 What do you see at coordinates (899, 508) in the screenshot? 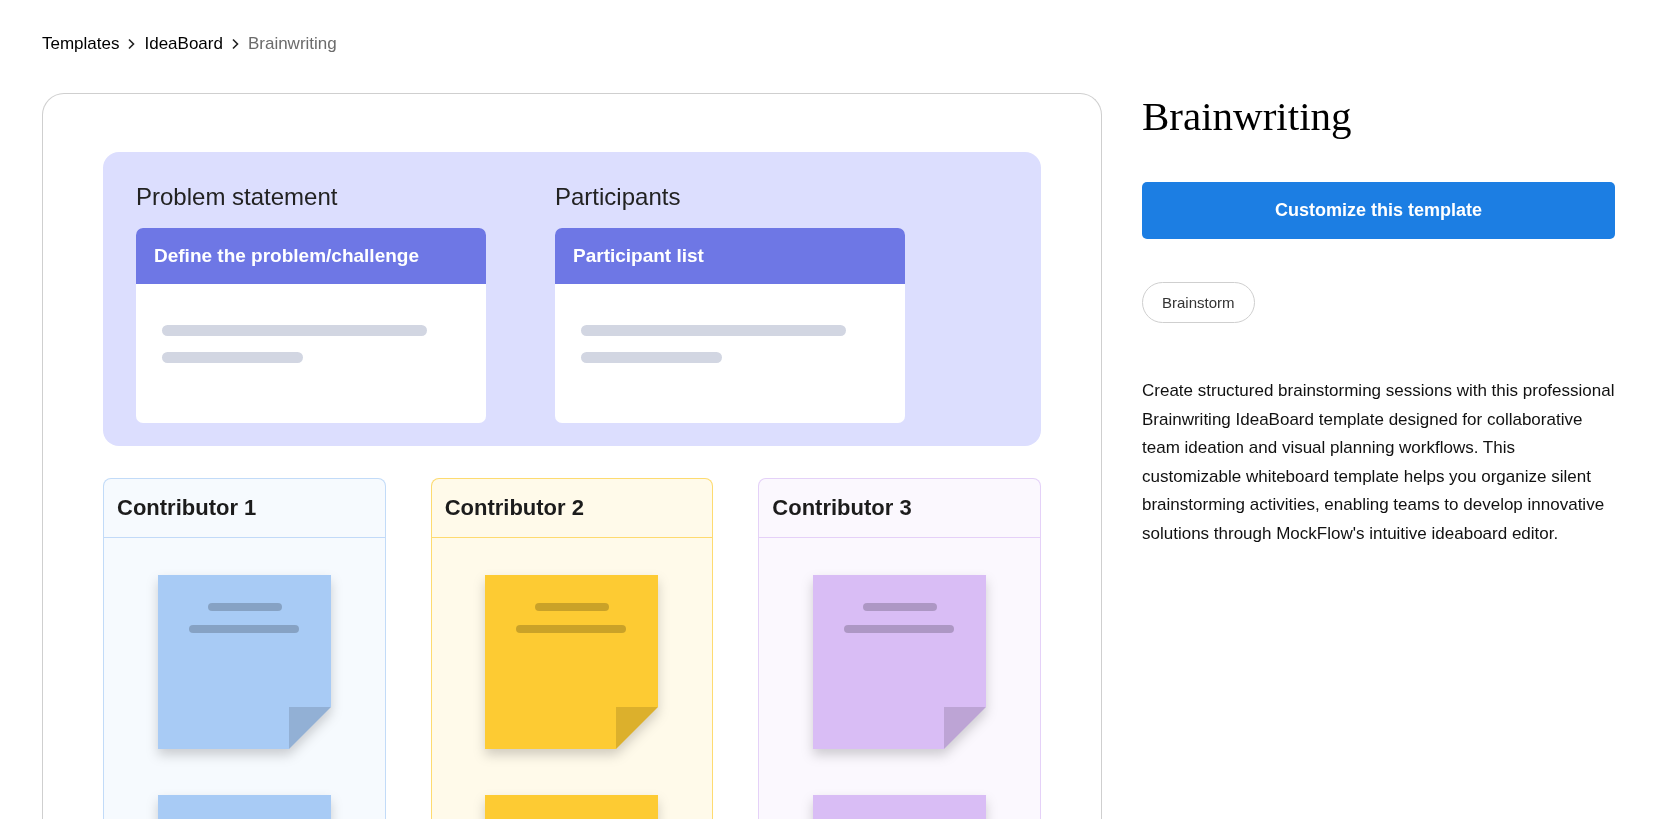
I see `column-heading: Contributor 3` at bounding box center [899, 508].